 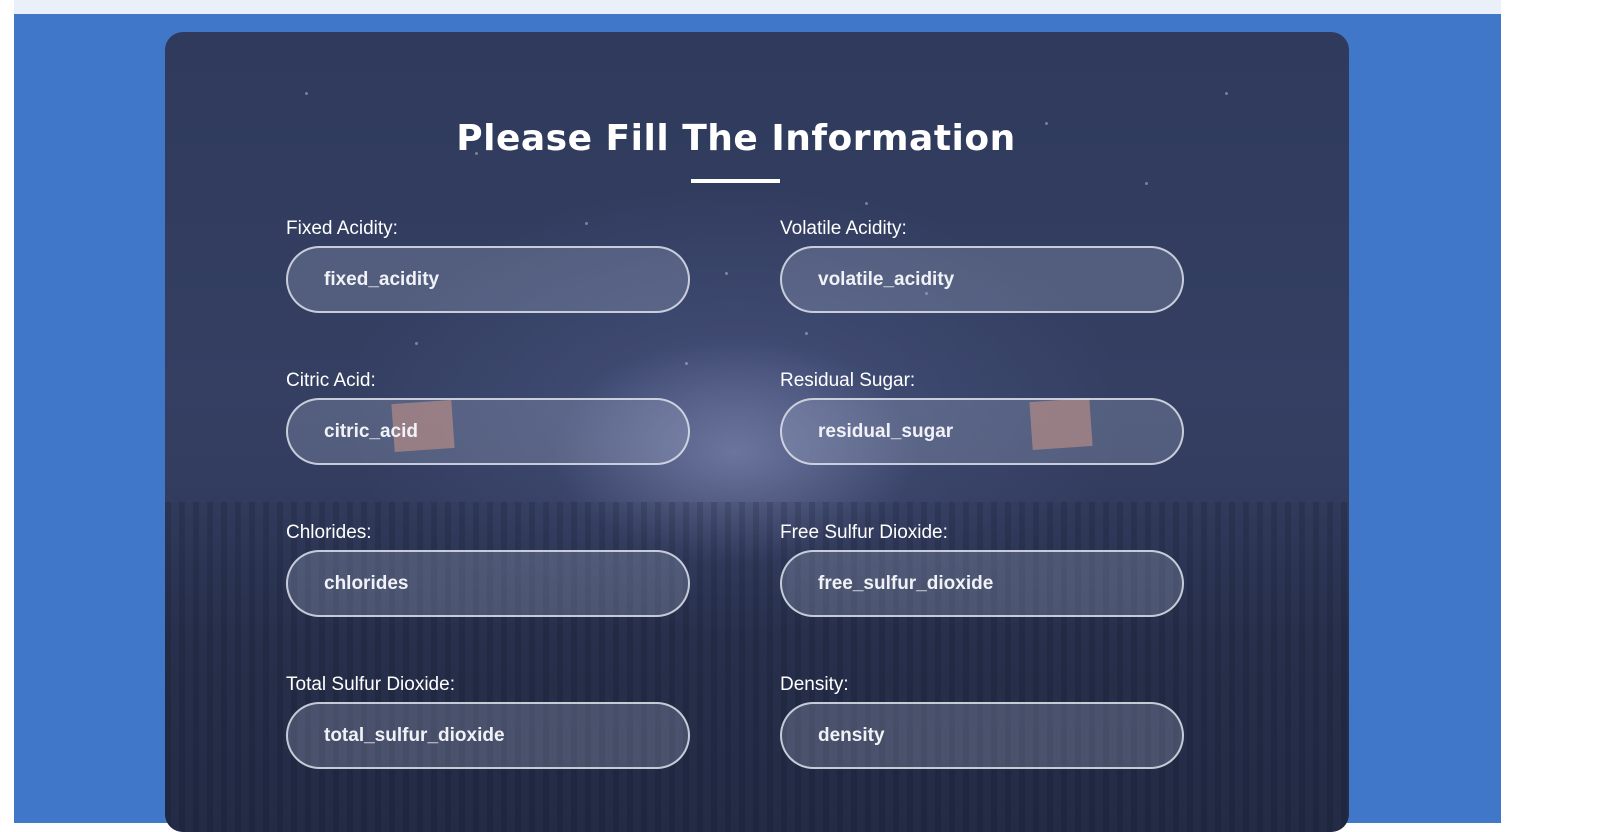 I want to click on citric-acid-field: Citric Acid:, so click(x=488, y=416).